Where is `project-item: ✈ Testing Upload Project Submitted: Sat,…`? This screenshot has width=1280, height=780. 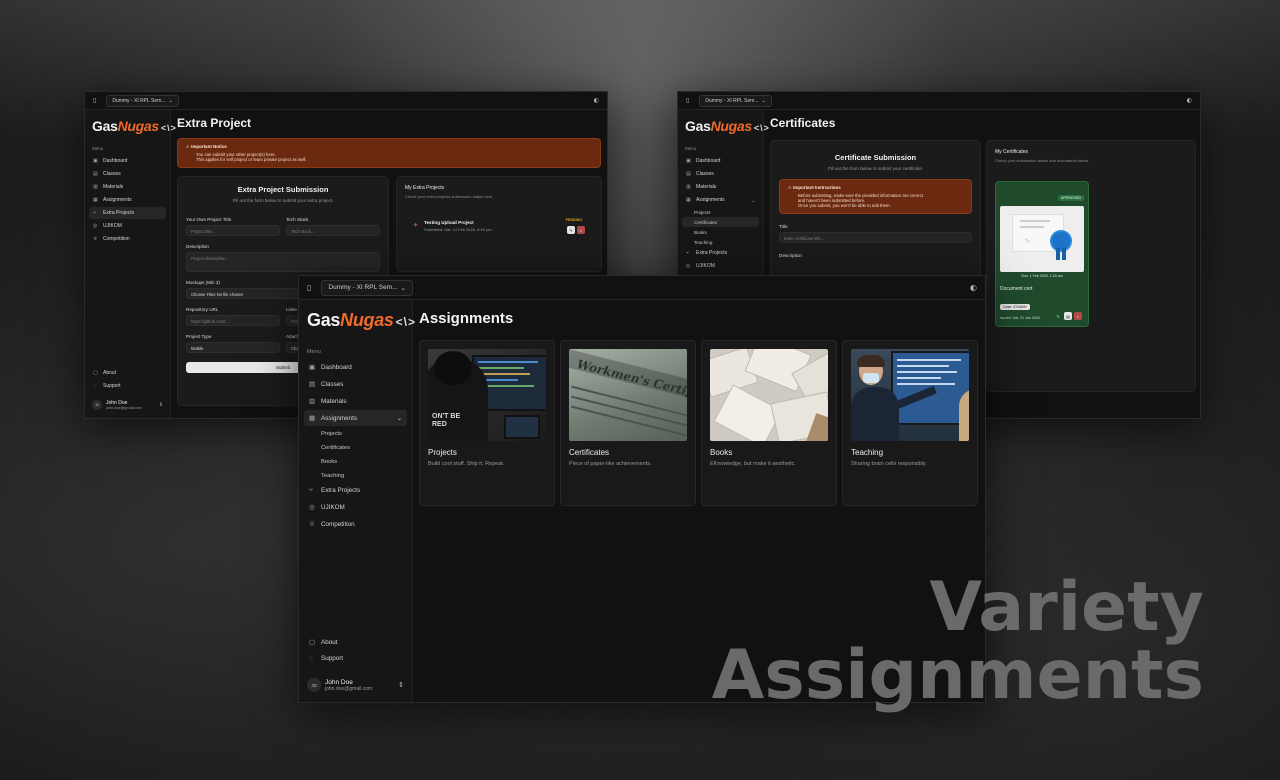
project-item: ✈ Testing Upload Project Submitted: Sat,… is located at coordinates (499, 225).